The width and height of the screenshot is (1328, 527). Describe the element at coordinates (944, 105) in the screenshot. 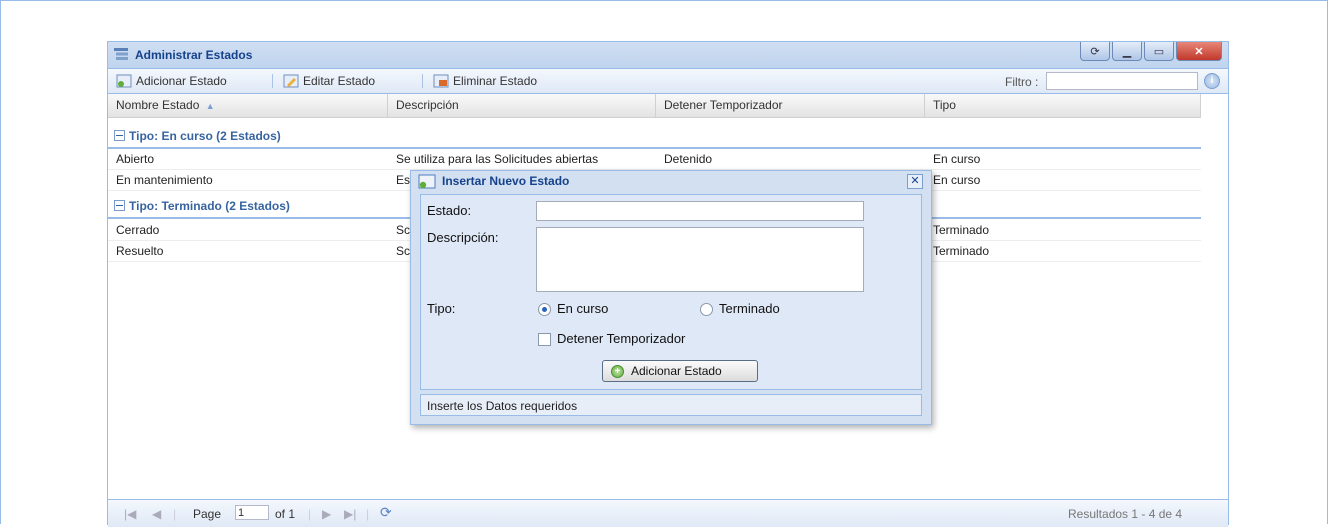

I see `column-header-label: Tipo` at that location.